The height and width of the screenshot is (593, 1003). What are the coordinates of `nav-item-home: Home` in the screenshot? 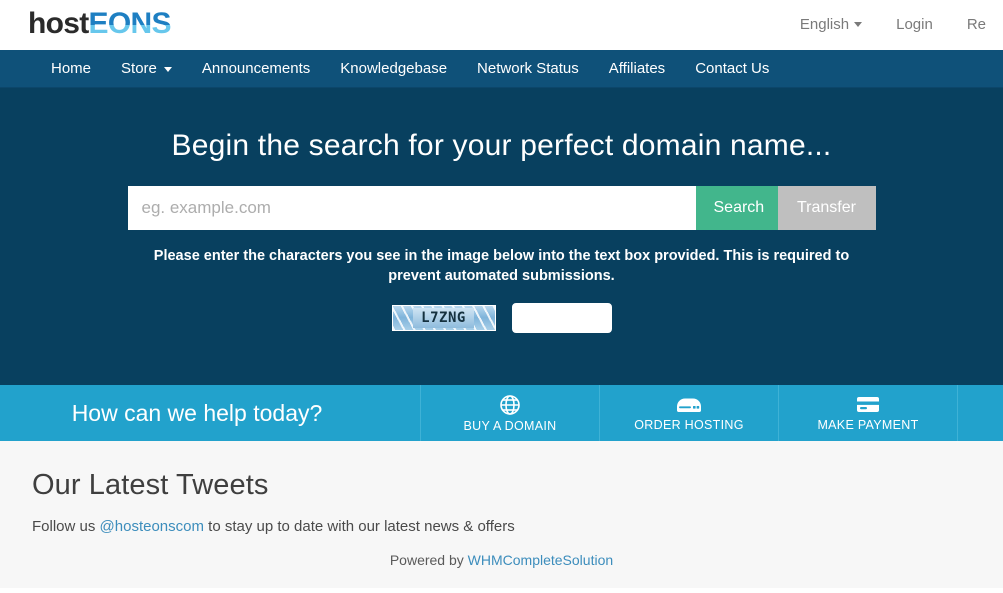 It's located at (71, 68).